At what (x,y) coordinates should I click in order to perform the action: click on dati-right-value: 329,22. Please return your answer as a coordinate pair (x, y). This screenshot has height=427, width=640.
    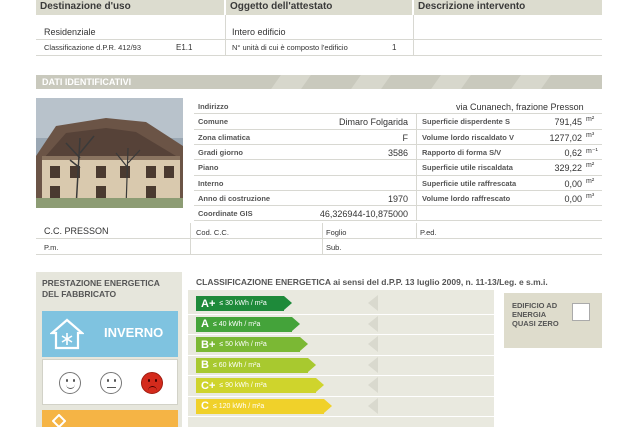
    Looking at the image, I should click on (568, 168).